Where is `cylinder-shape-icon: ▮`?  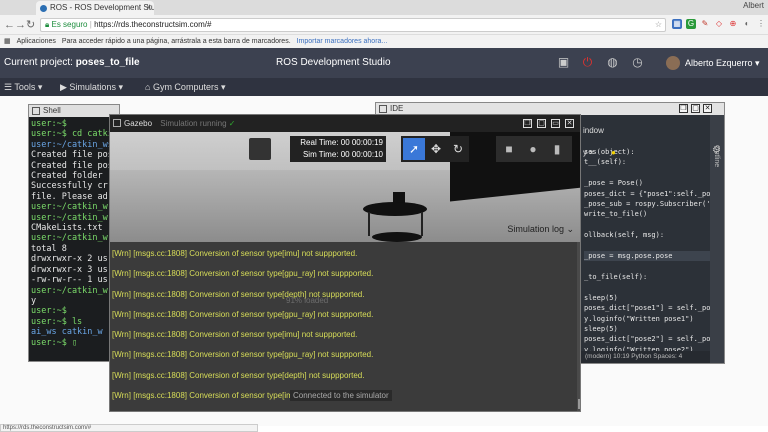
cylinder-shape-icon: ▮ is located at coordinates (557, 149).